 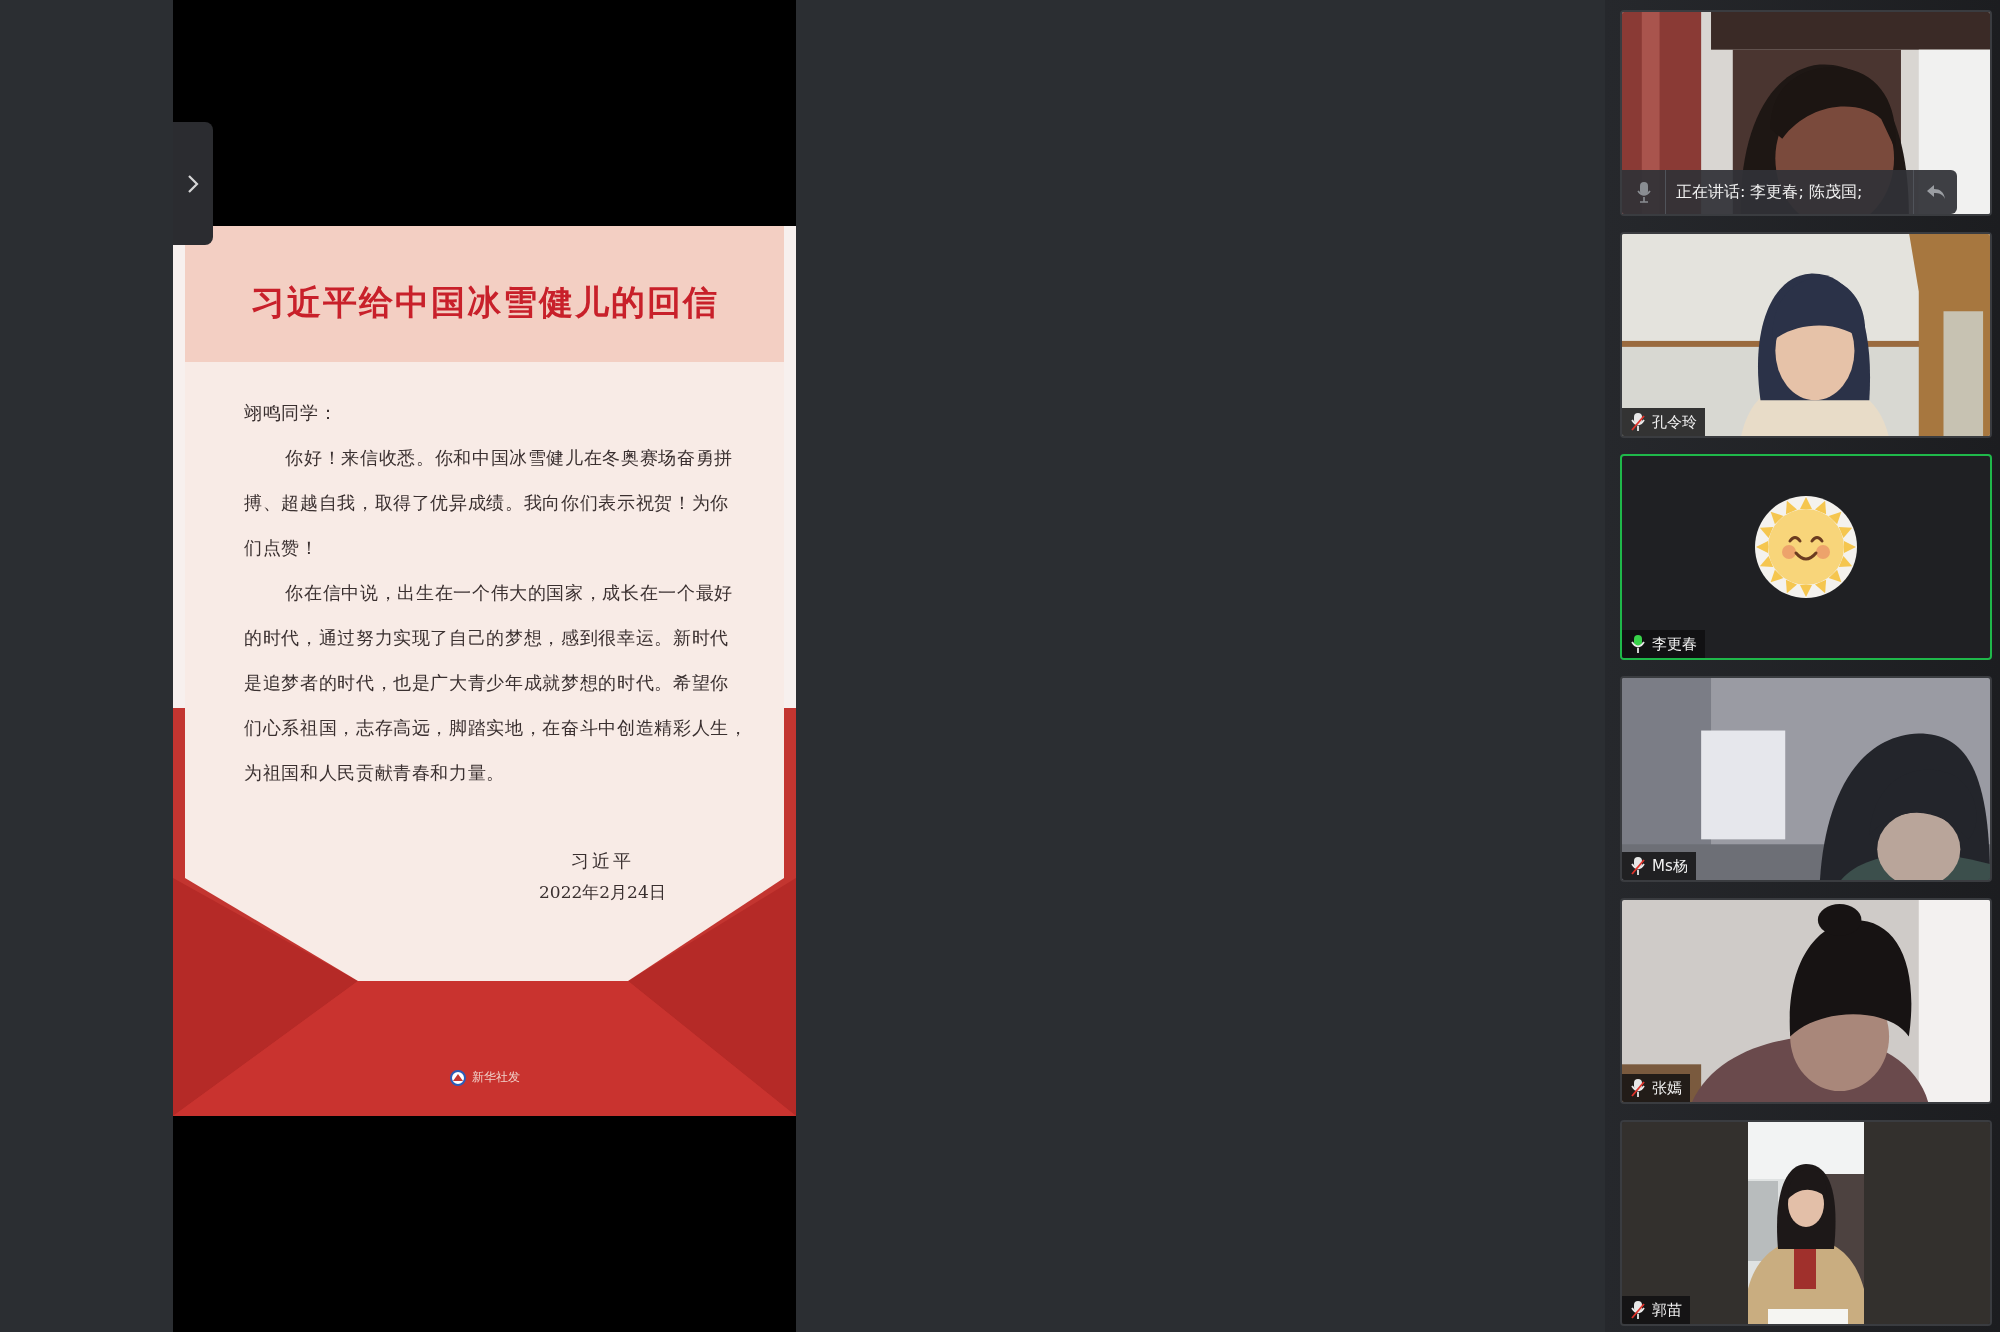 I want to click on participant-name: 李更春, so click(x=1674, y=644).